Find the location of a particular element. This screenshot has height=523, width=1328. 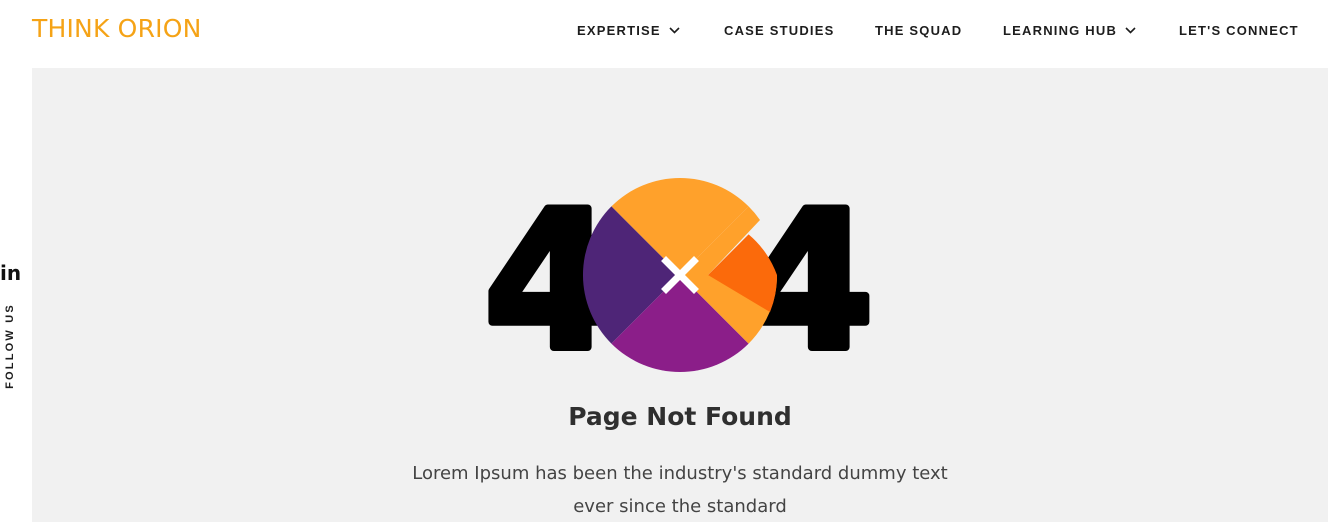

error-404-graphic: 4 4 is located at coordinates (679, 275).